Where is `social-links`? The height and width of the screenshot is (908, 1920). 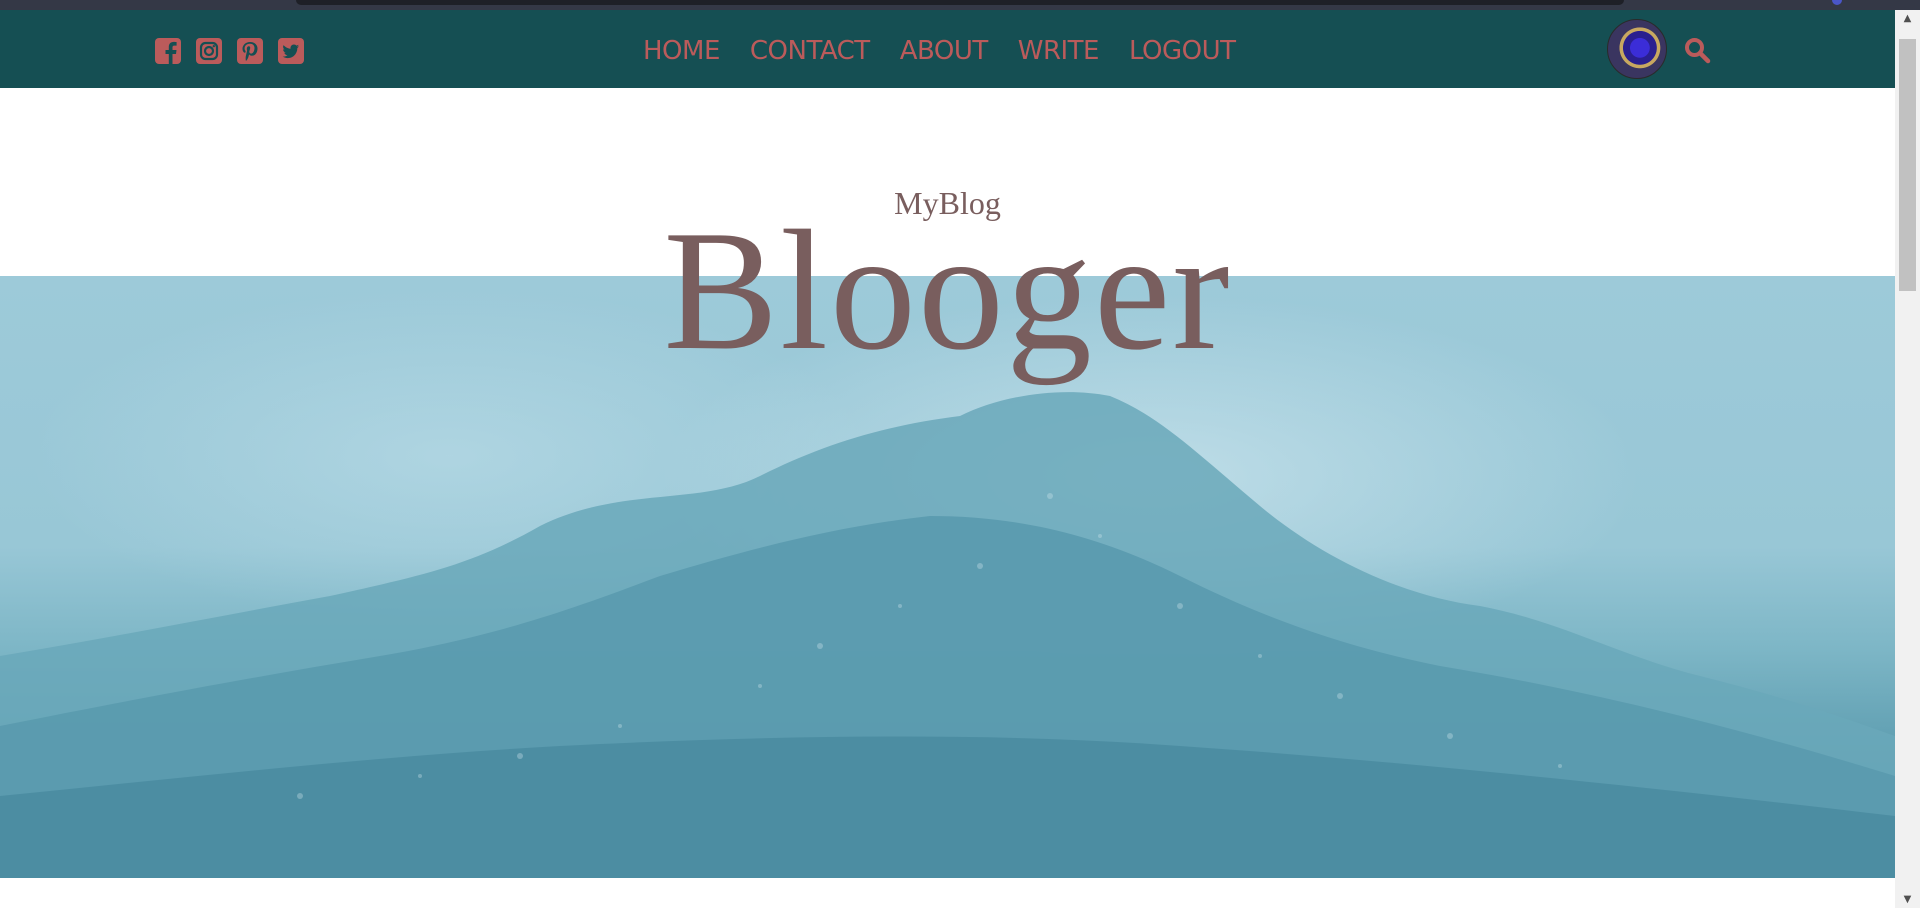 social-links is located at coordinates (229, 51).